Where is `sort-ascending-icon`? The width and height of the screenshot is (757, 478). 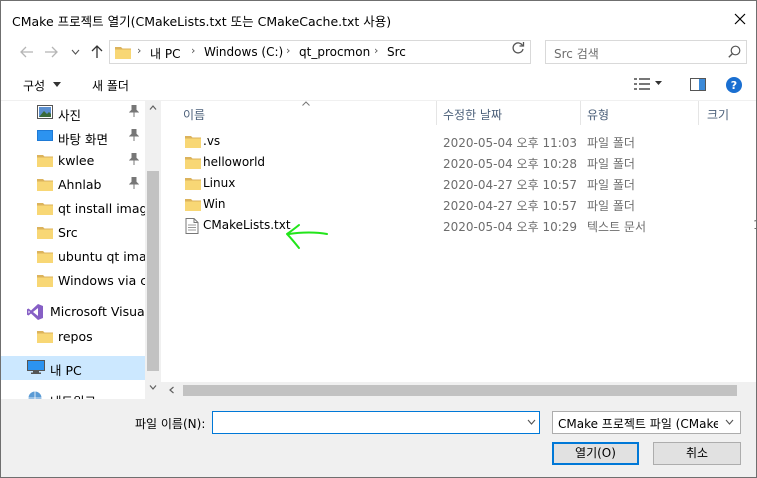
sort-ascending-icon is located at coordinates (306, 103).